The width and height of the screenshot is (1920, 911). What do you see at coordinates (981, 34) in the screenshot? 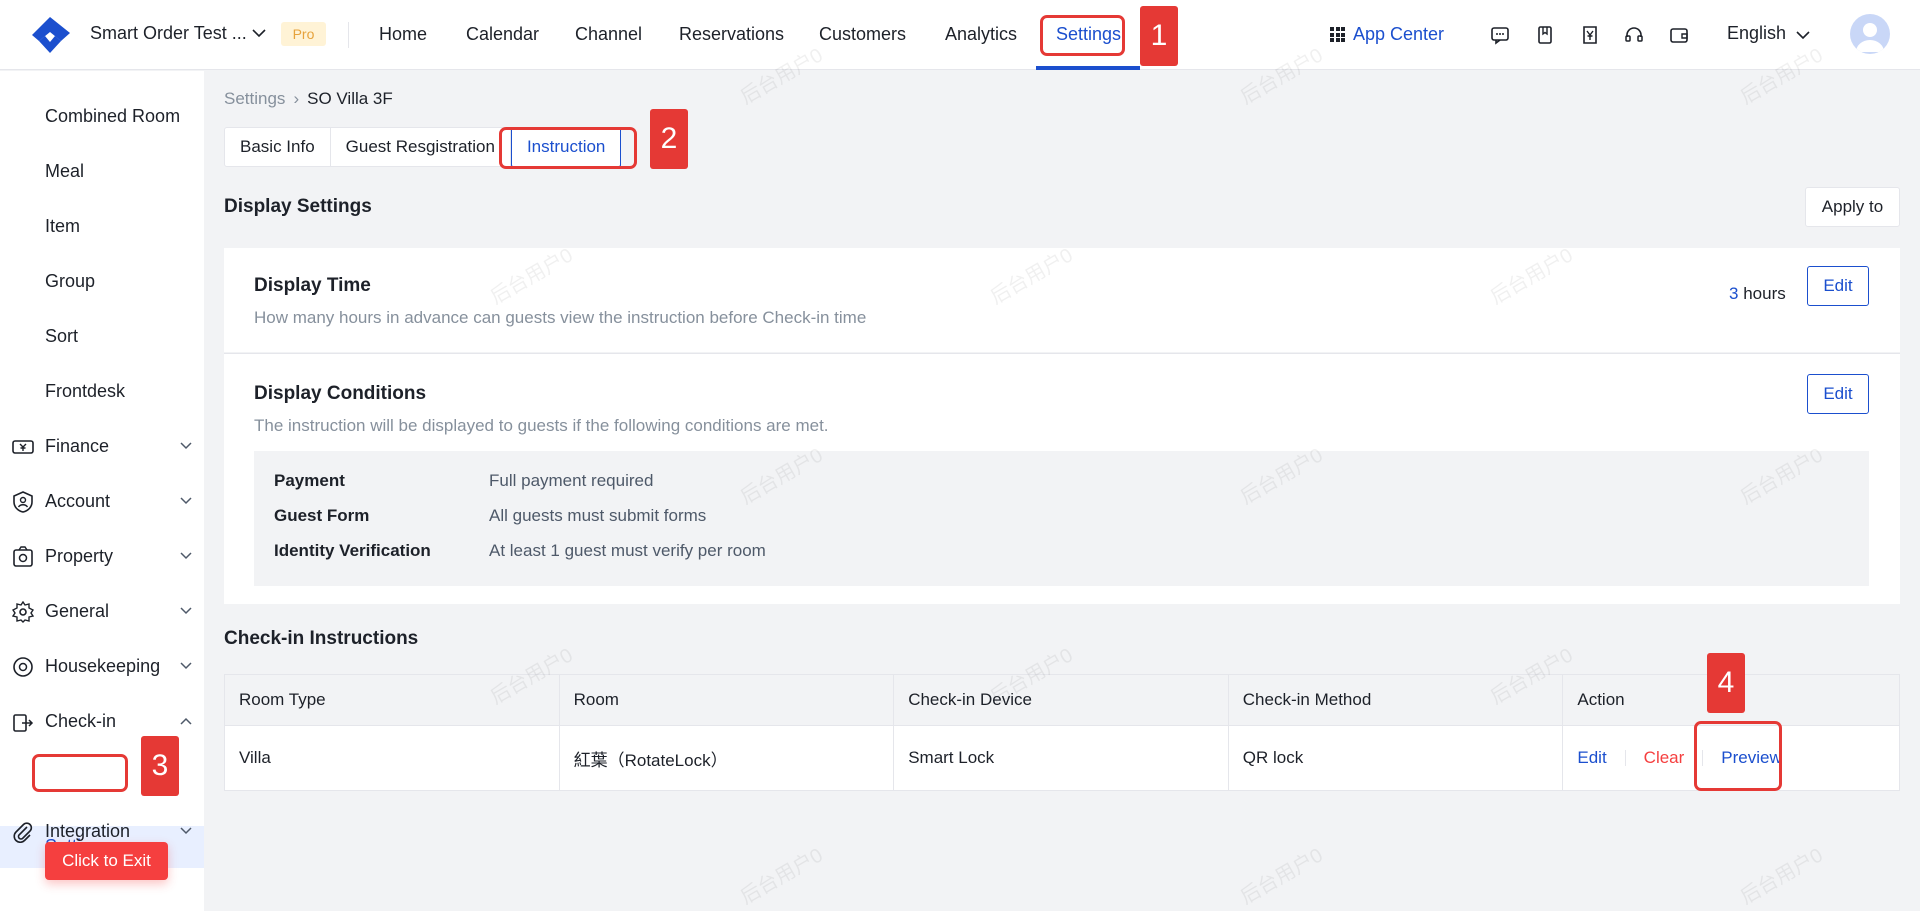
I see `nav-analytics: Analytics` at bounding box center [981, 34].